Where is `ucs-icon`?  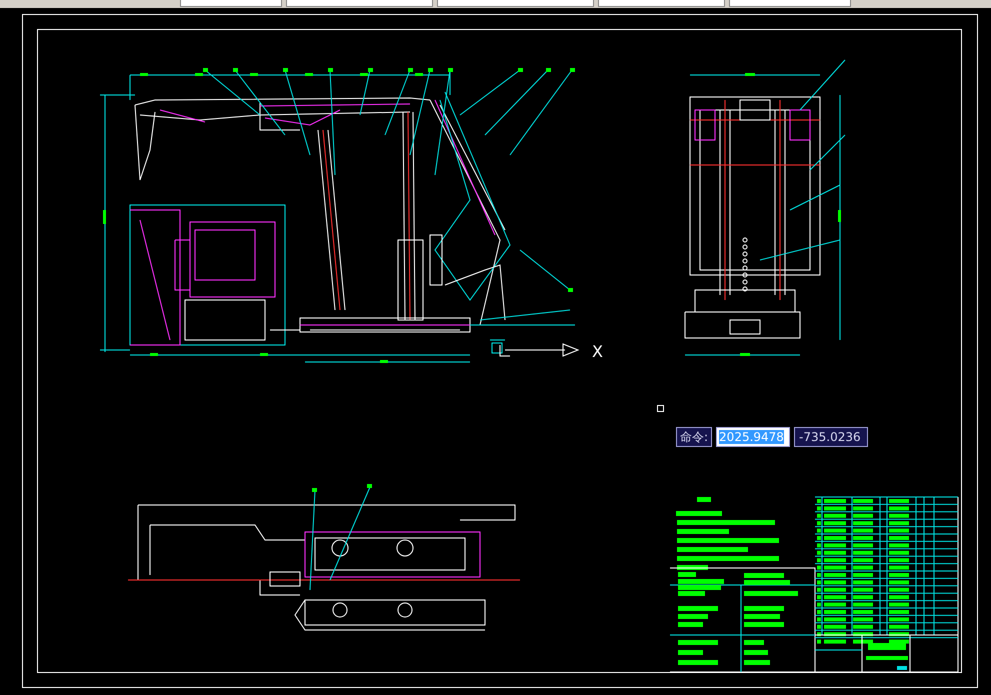
ucs-icon is located at coordinates (540, 350).